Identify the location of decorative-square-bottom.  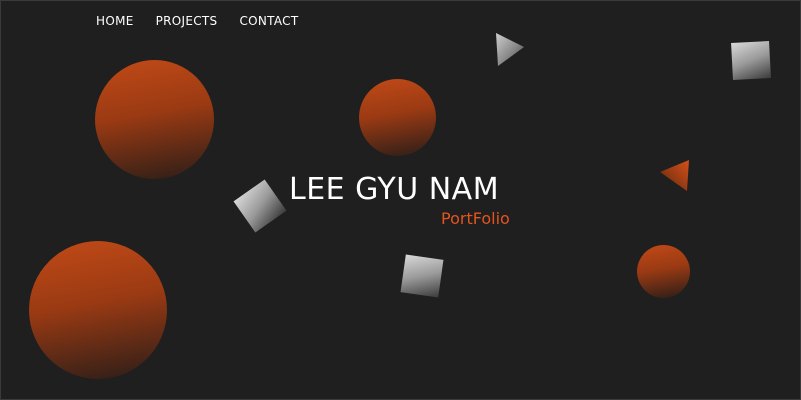
(422, 276).